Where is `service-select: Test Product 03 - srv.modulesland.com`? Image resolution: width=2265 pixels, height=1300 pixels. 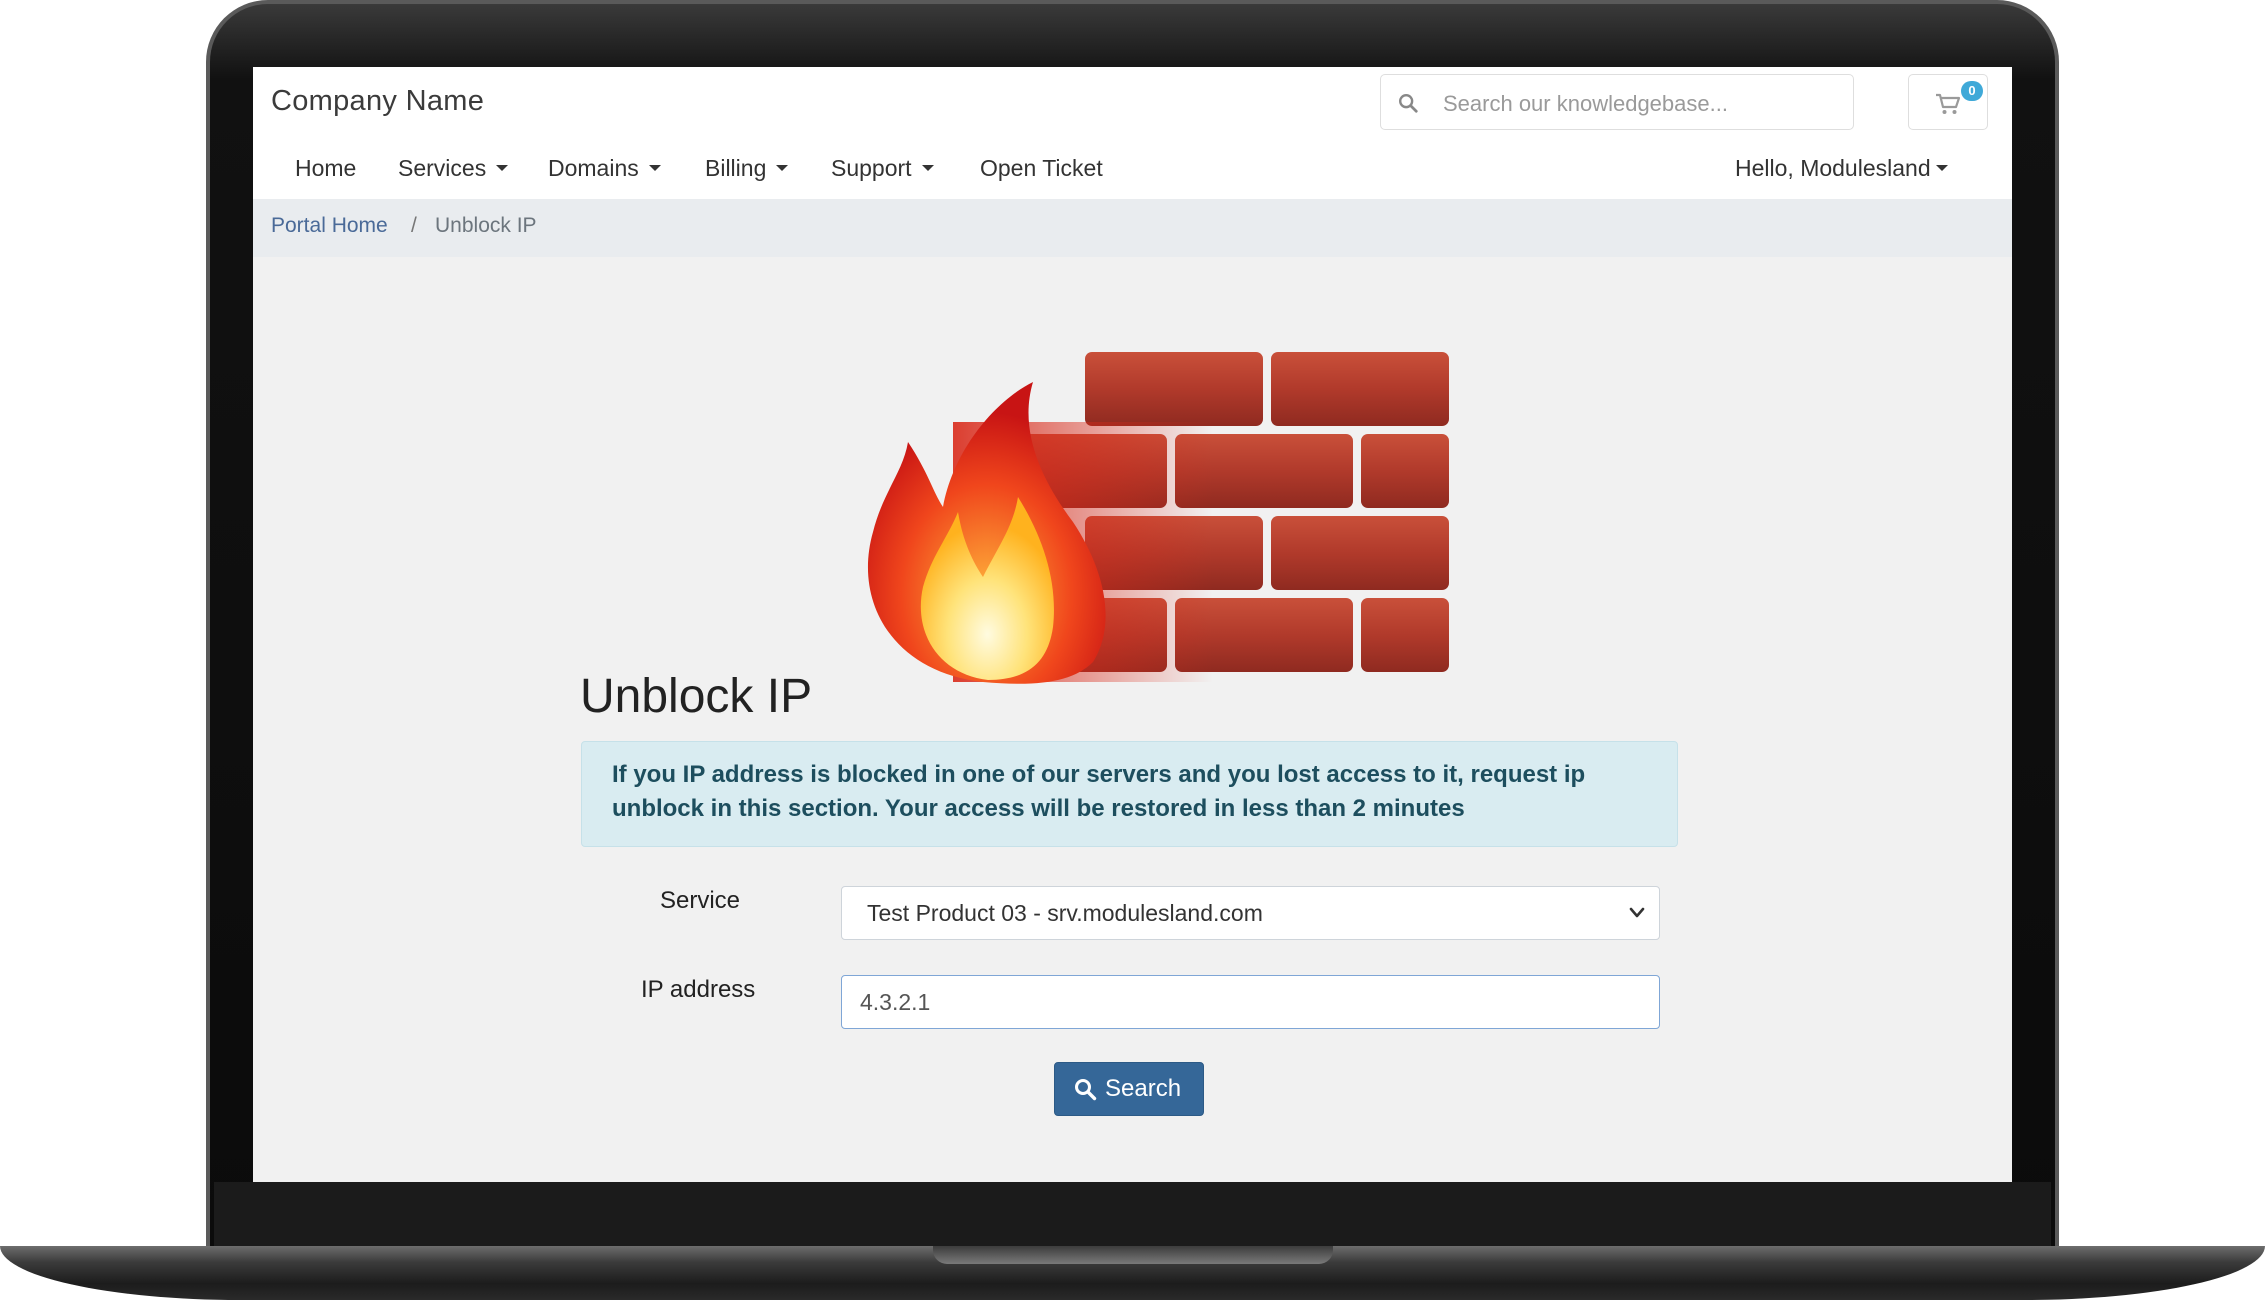 service-select: Test Product 03 - srv.modulesland.com is located at coordinates (1250, 913).